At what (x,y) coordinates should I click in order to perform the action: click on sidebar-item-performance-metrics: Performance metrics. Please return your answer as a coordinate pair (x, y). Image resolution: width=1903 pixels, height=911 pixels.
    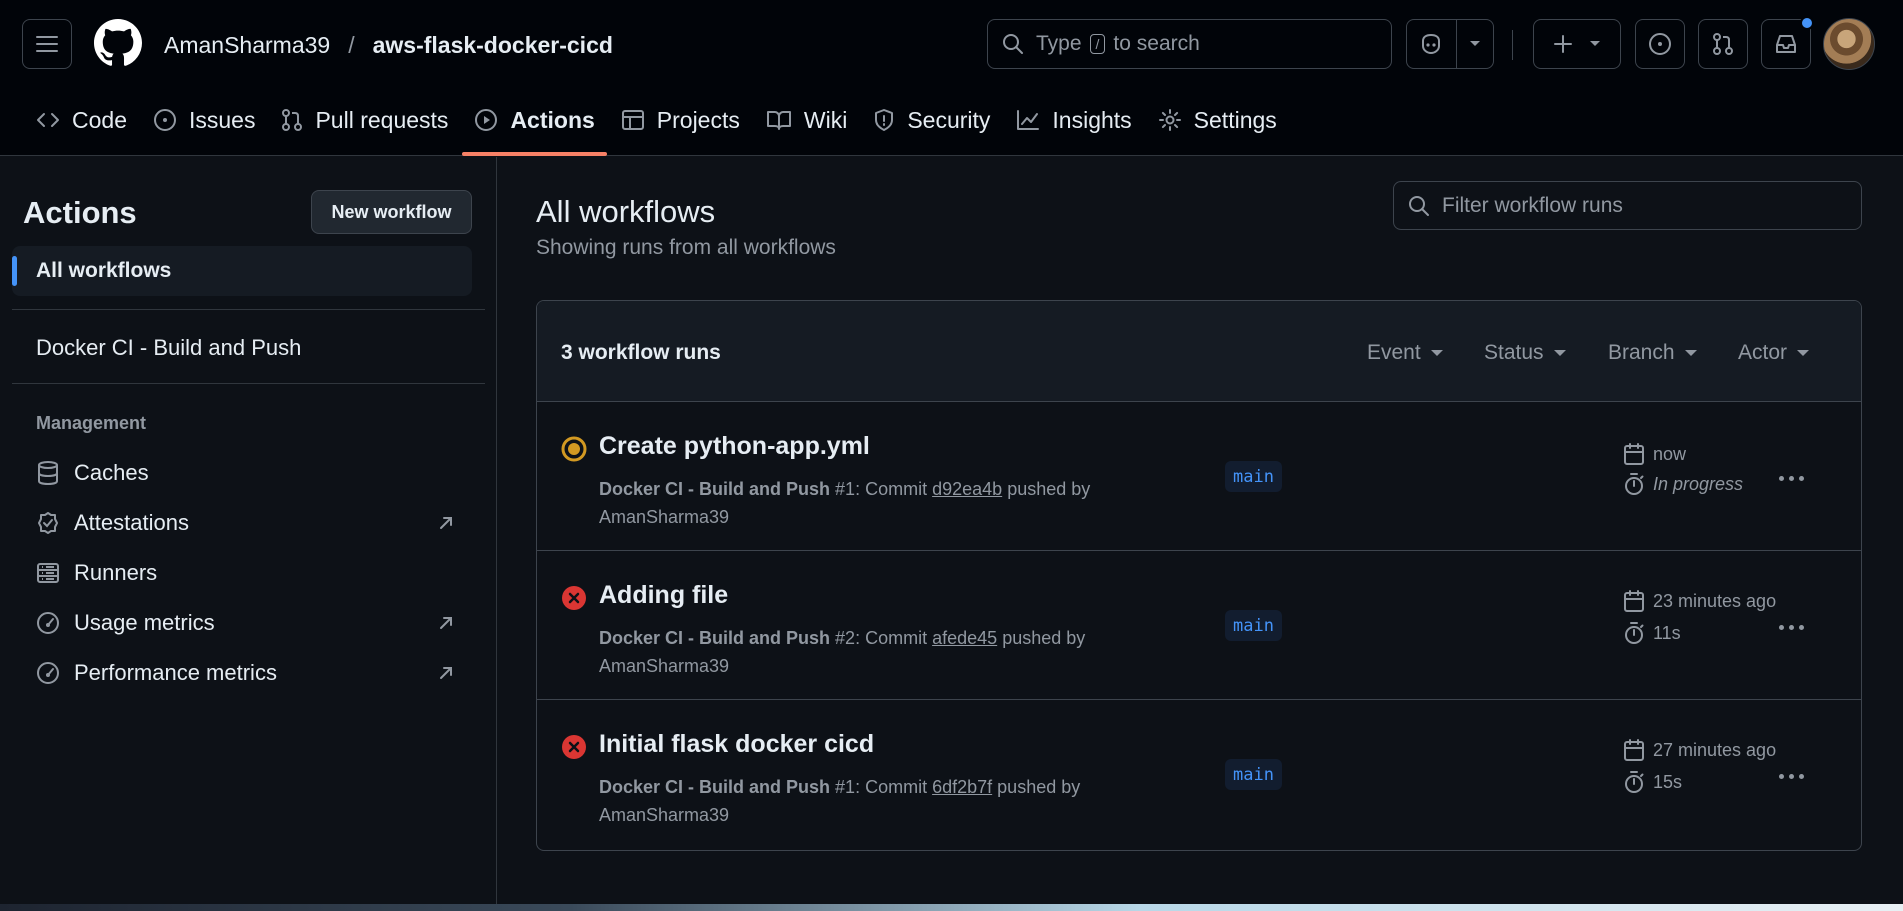
    Looking at the image, I should click on (156, 673).